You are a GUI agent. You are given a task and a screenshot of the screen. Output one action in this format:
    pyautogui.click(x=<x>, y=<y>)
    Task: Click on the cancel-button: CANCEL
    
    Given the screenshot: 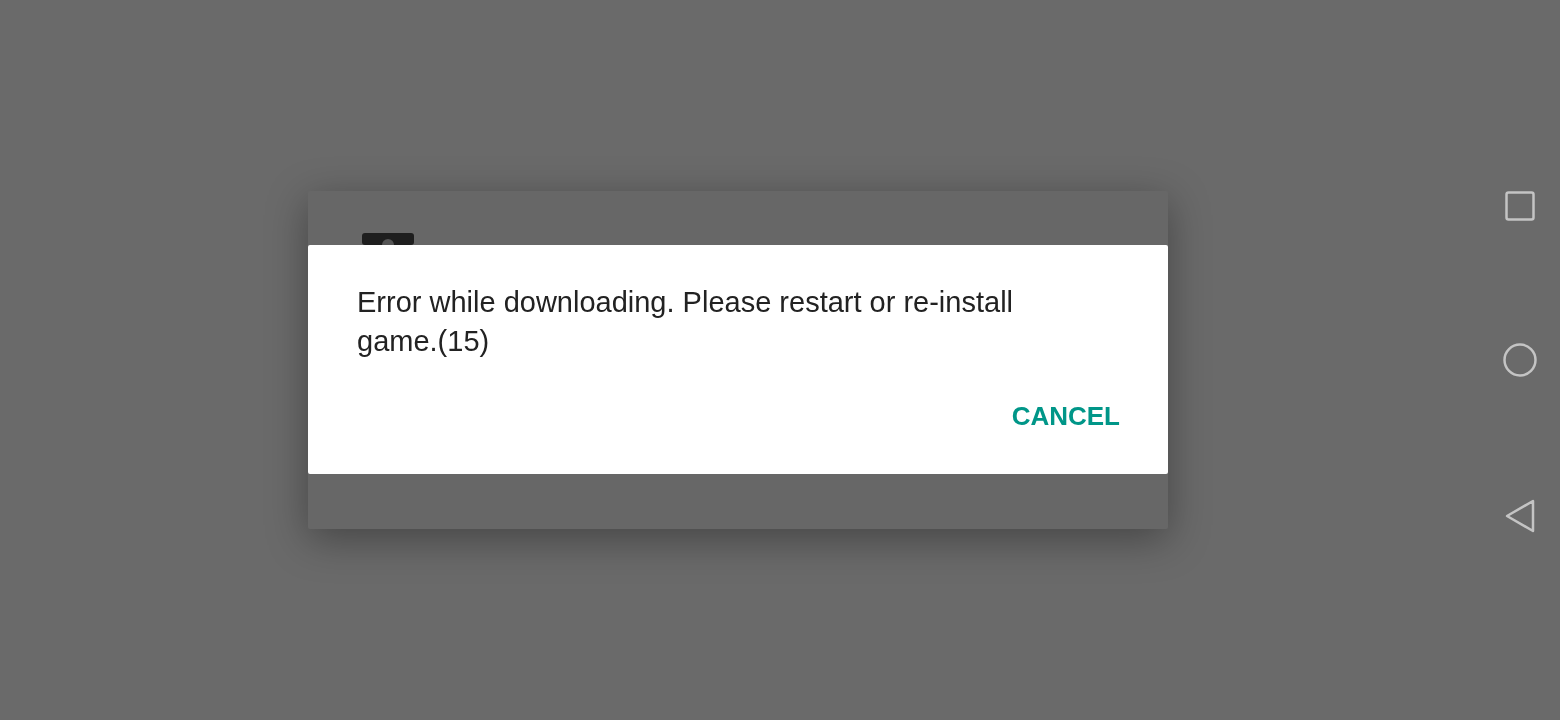 What is the action you would take?
    pyautogui.click(x=1065, y=416)
    